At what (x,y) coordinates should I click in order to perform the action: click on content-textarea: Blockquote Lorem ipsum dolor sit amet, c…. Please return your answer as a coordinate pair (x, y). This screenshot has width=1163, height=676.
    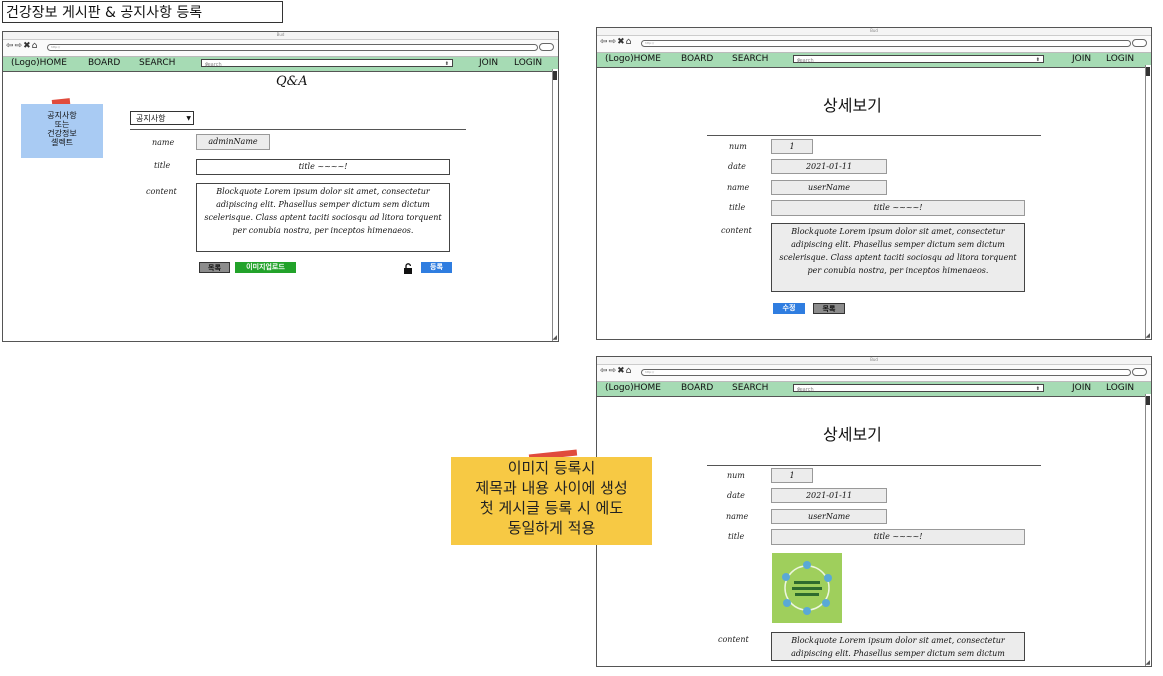
    Looking at the image, I should click on (323, 217).